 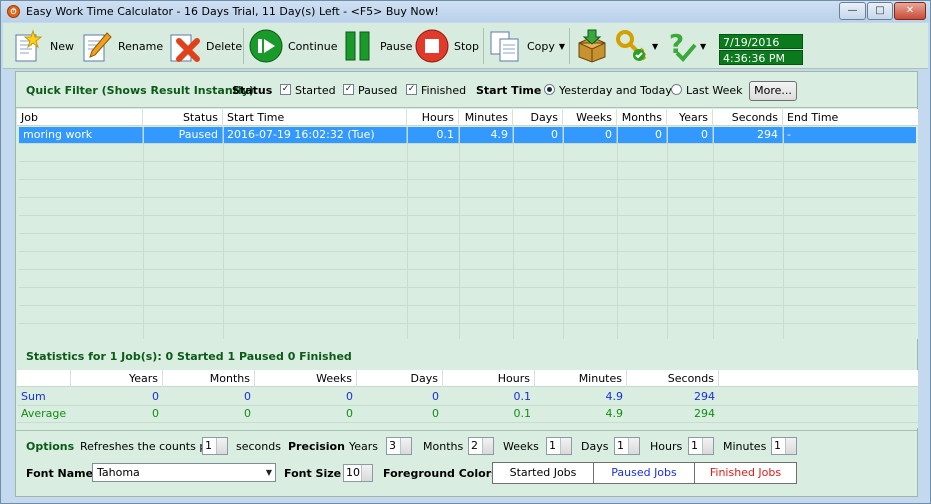 What do you see at coordinates (149, 446) in the screenshot?
I see `refresh-label: Refreshes the counts per` at bounding box center [149, 446].